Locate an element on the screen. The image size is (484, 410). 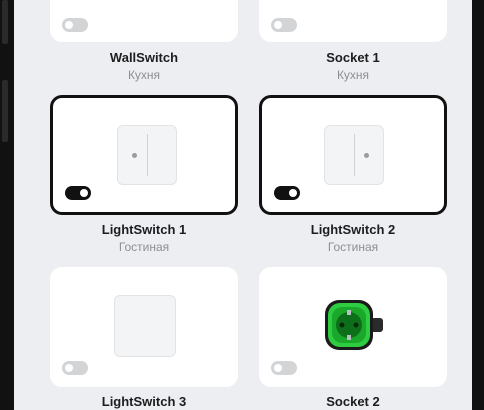
device-card-wallswitch is located at coordinates (144, 21).